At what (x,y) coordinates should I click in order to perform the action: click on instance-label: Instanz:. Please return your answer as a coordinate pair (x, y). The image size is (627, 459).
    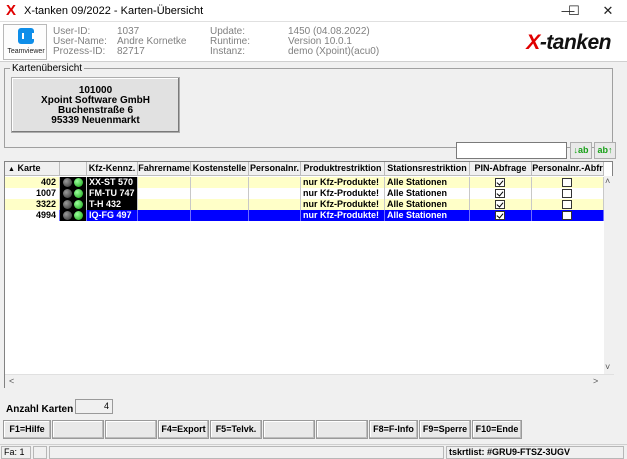
    Looking at the image, I should click on (228, 51).